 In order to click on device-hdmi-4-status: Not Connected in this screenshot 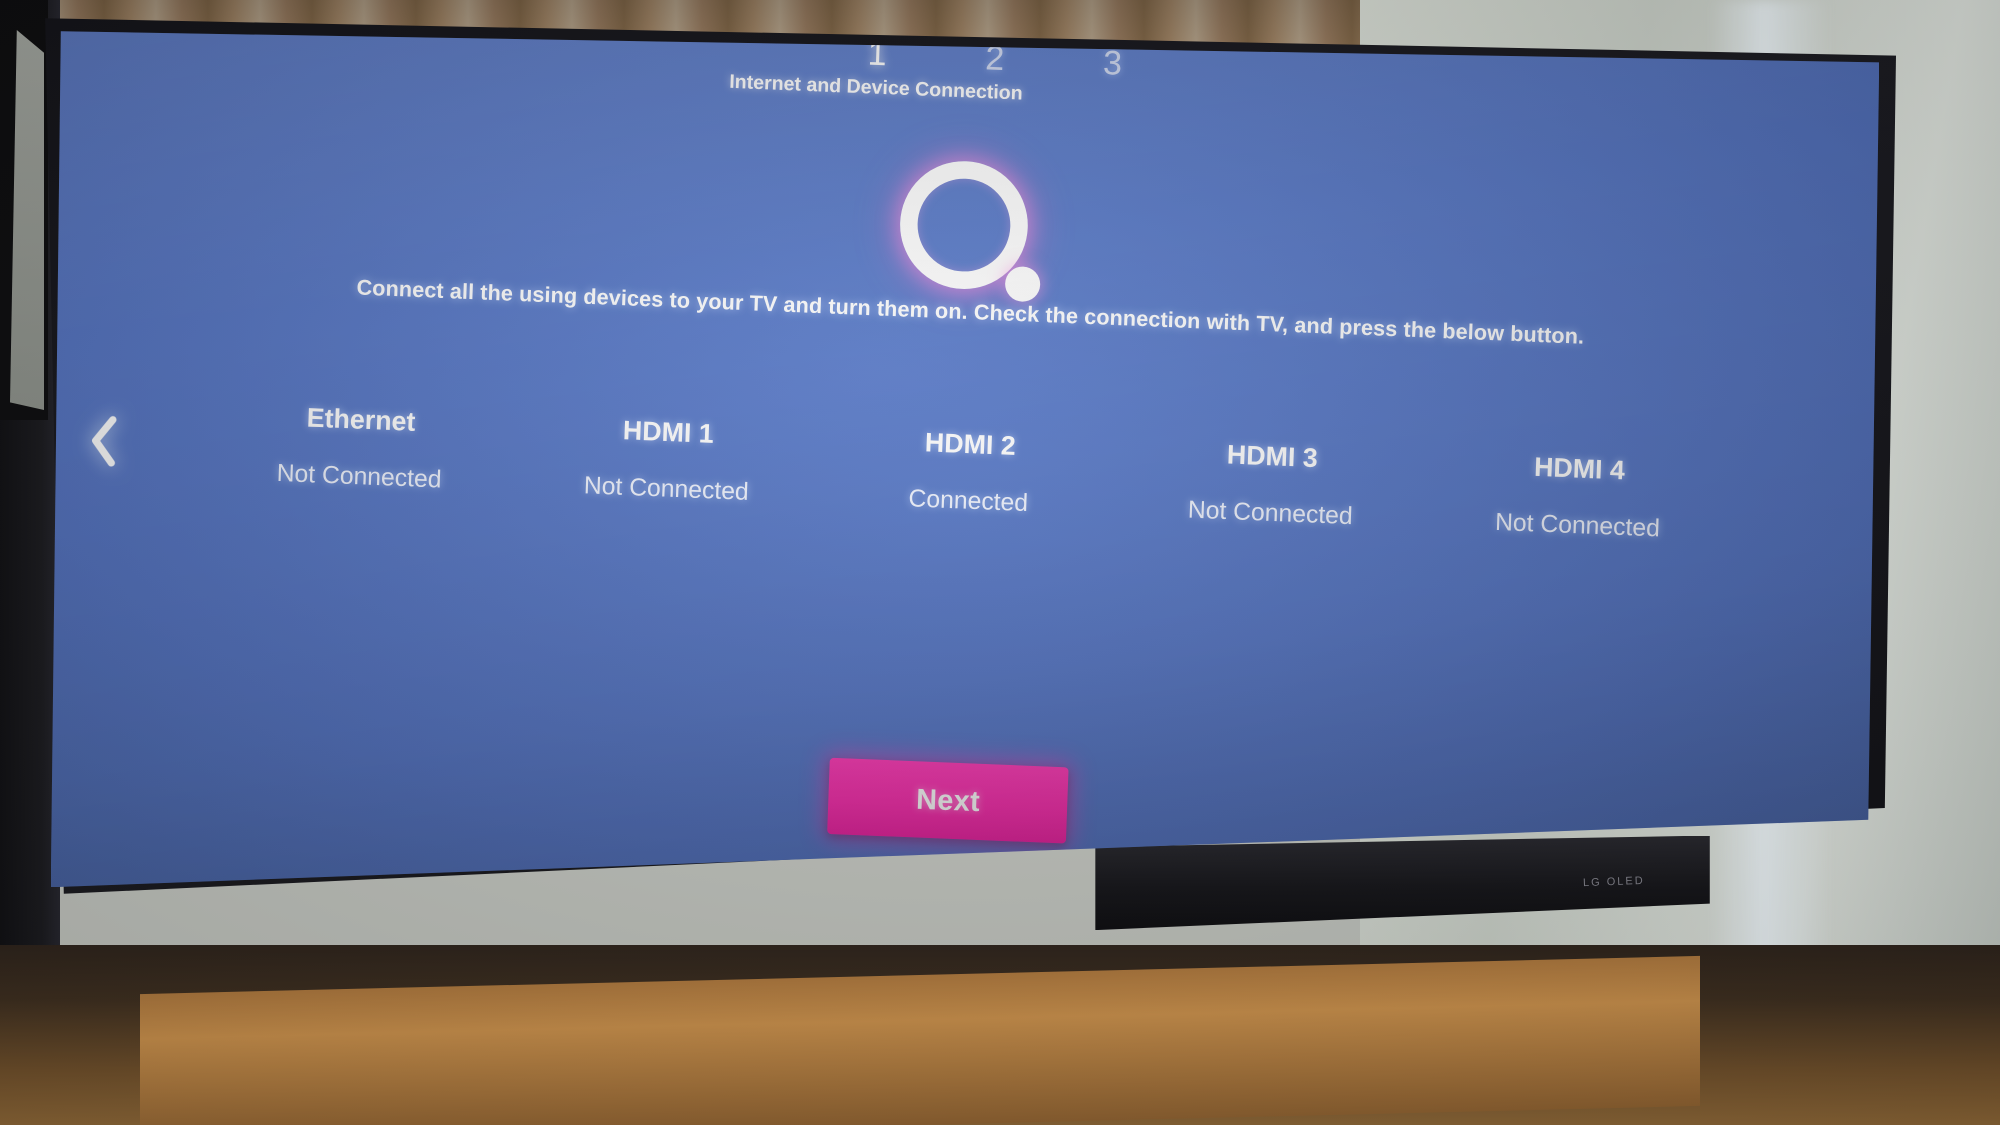, I will do `click(1577, 525)`.